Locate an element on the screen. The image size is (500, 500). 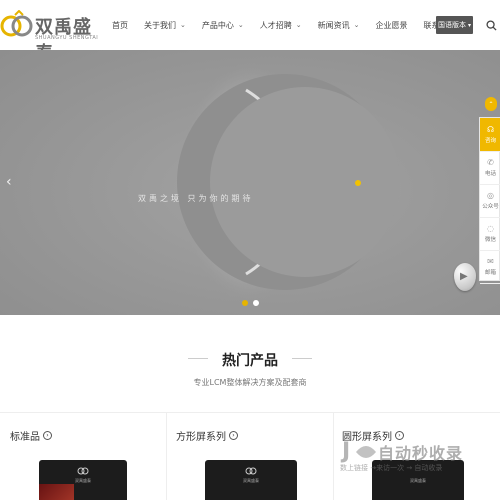
side-item-label: 邮箱 is located at coordinates (490, 272).